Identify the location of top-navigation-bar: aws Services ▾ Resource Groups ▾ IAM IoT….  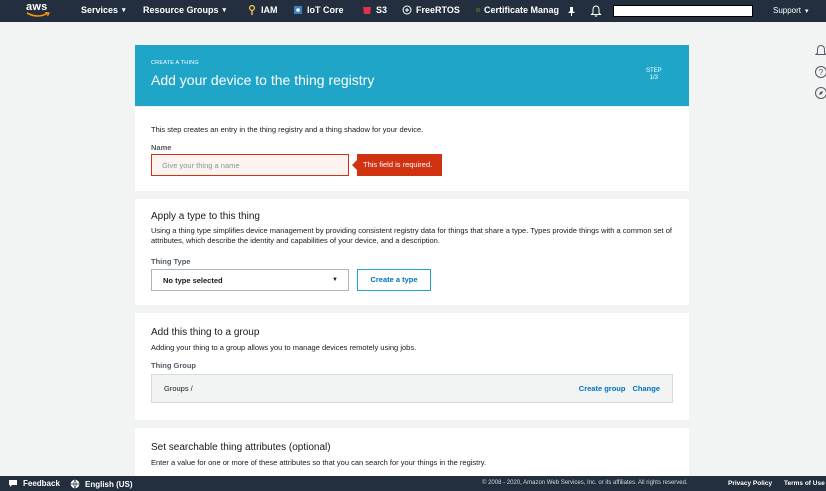
(413, 11).